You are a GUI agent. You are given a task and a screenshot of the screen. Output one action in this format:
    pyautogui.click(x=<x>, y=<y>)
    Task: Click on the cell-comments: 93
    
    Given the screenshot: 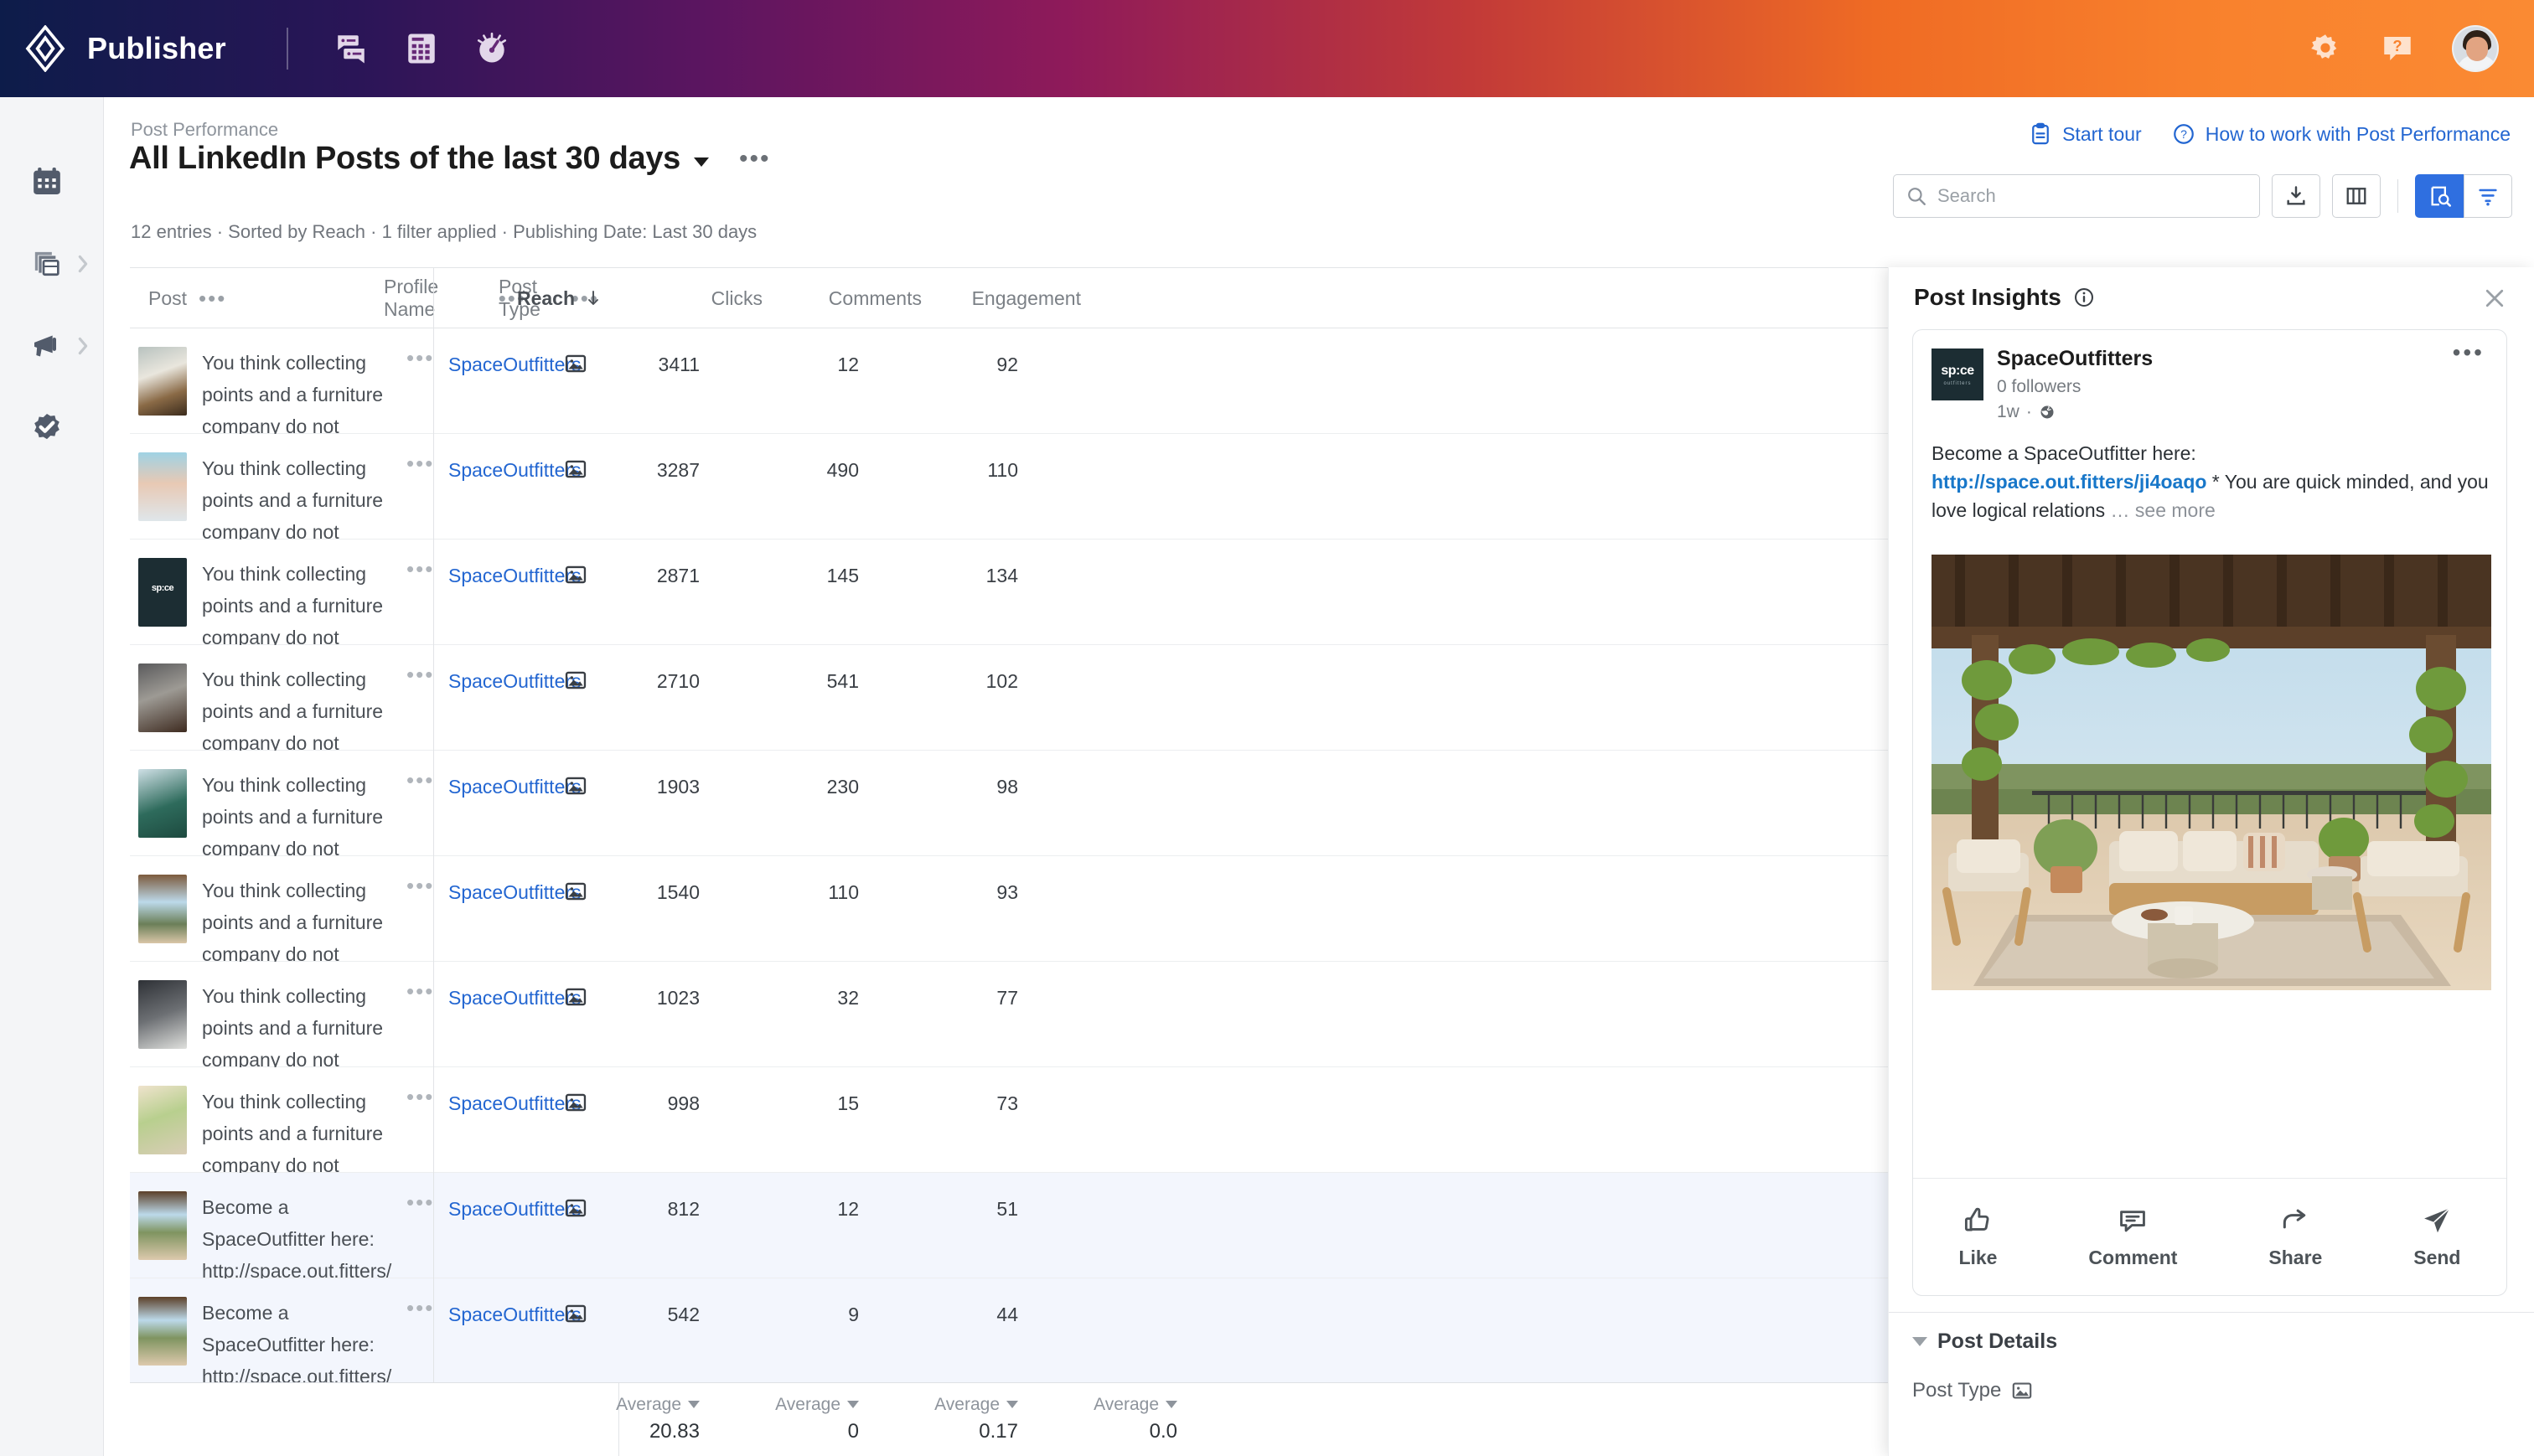 What is the action you would take?
    pyautogui.click(x=1007, y=892)
    